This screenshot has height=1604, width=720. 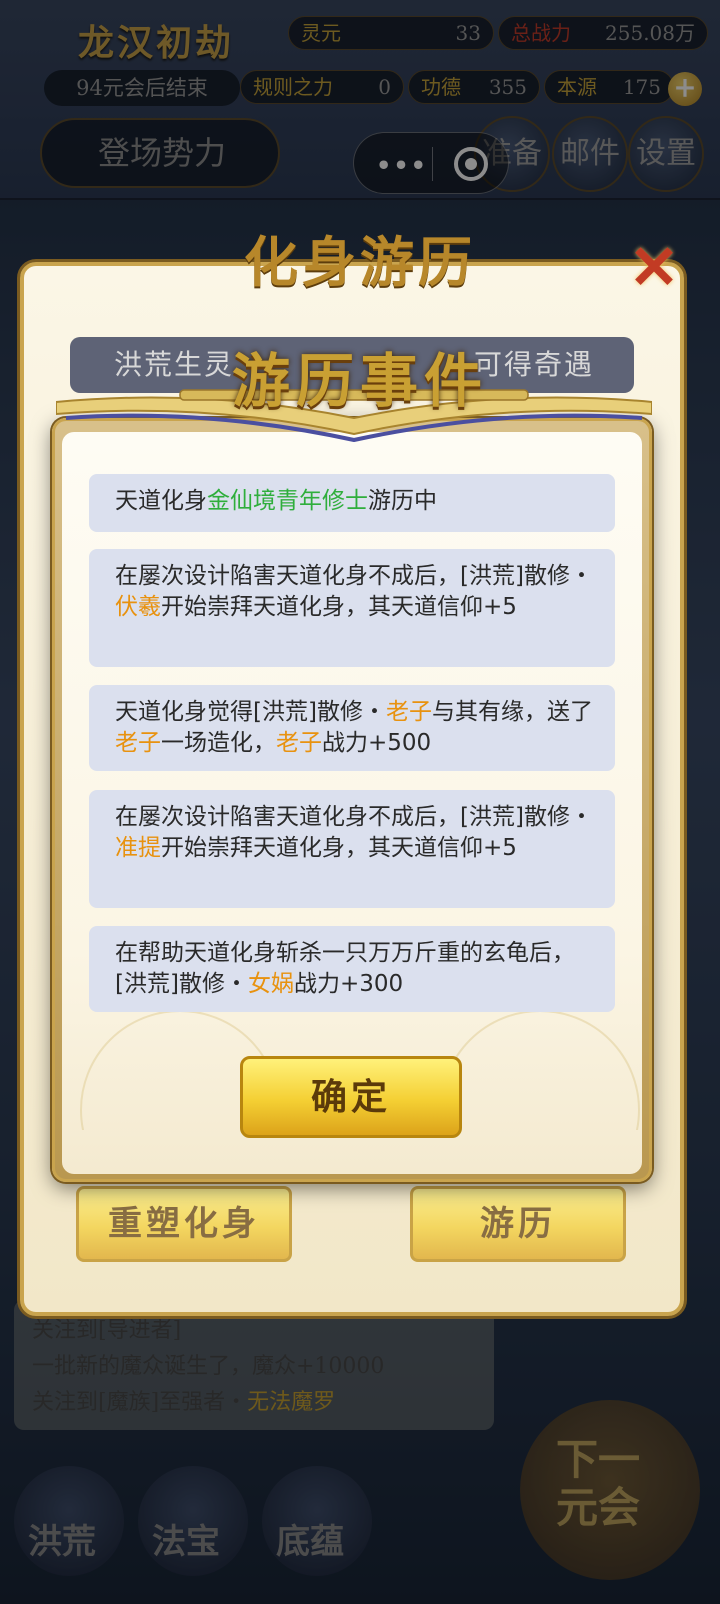 I want to click on event-card: 天道化身金仙境青年修士游历中, so click(x=352, y=503).